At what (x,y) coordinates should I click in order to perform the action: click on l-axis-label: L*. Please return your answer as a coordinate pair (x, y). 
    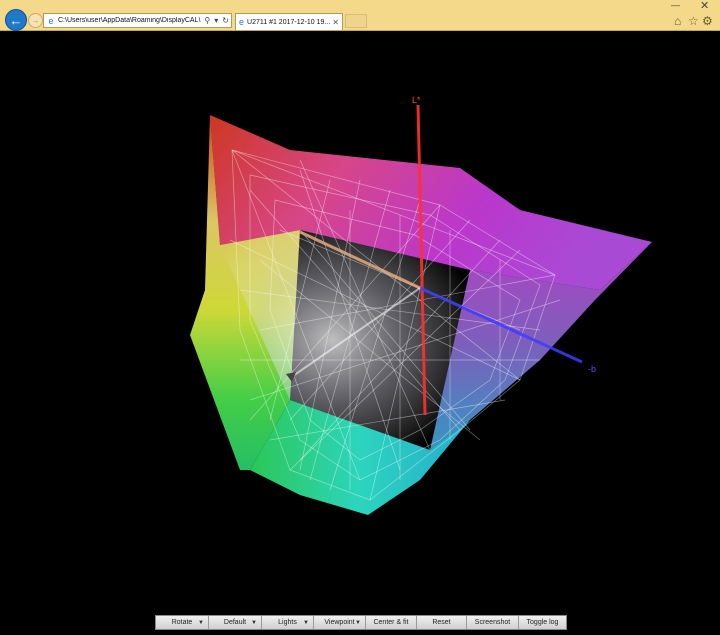
    Looking at the image, I should click on (416, 100).